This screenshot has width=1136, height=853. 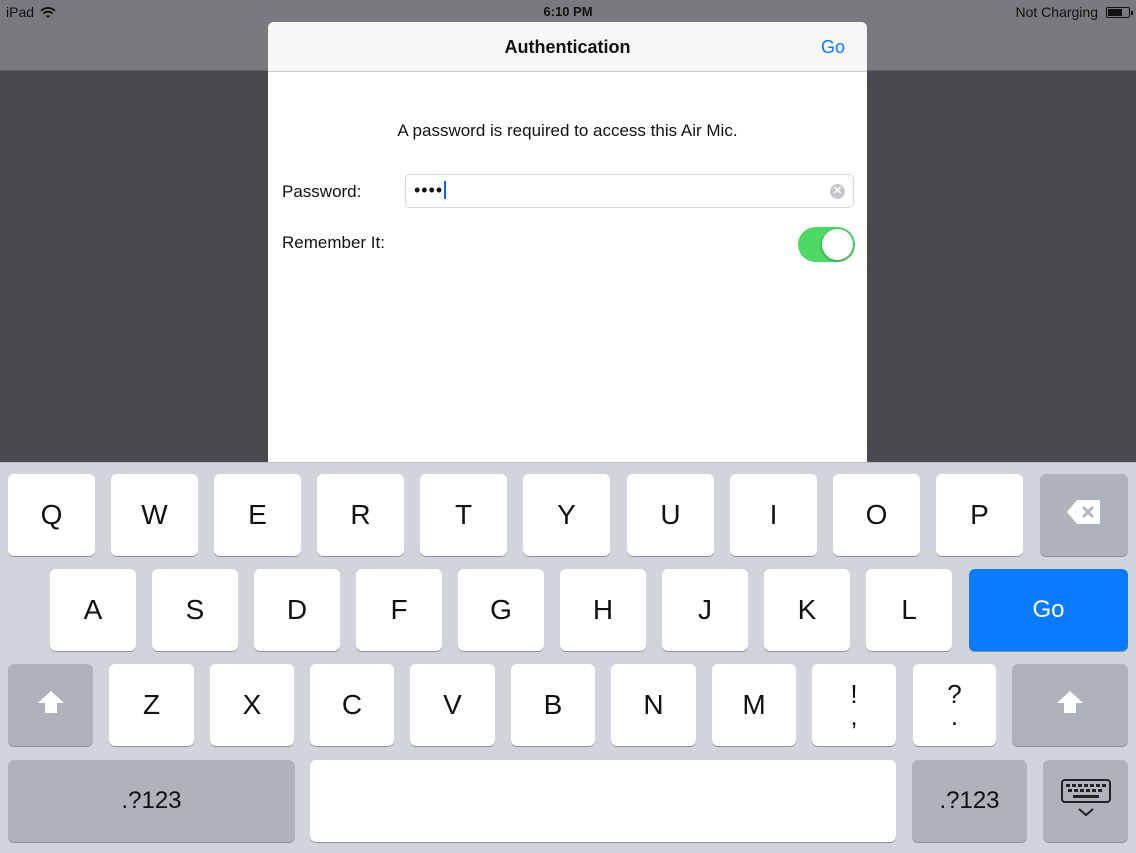 I want to click on charging-status: Not Charging, so click(x=1057, y=12).